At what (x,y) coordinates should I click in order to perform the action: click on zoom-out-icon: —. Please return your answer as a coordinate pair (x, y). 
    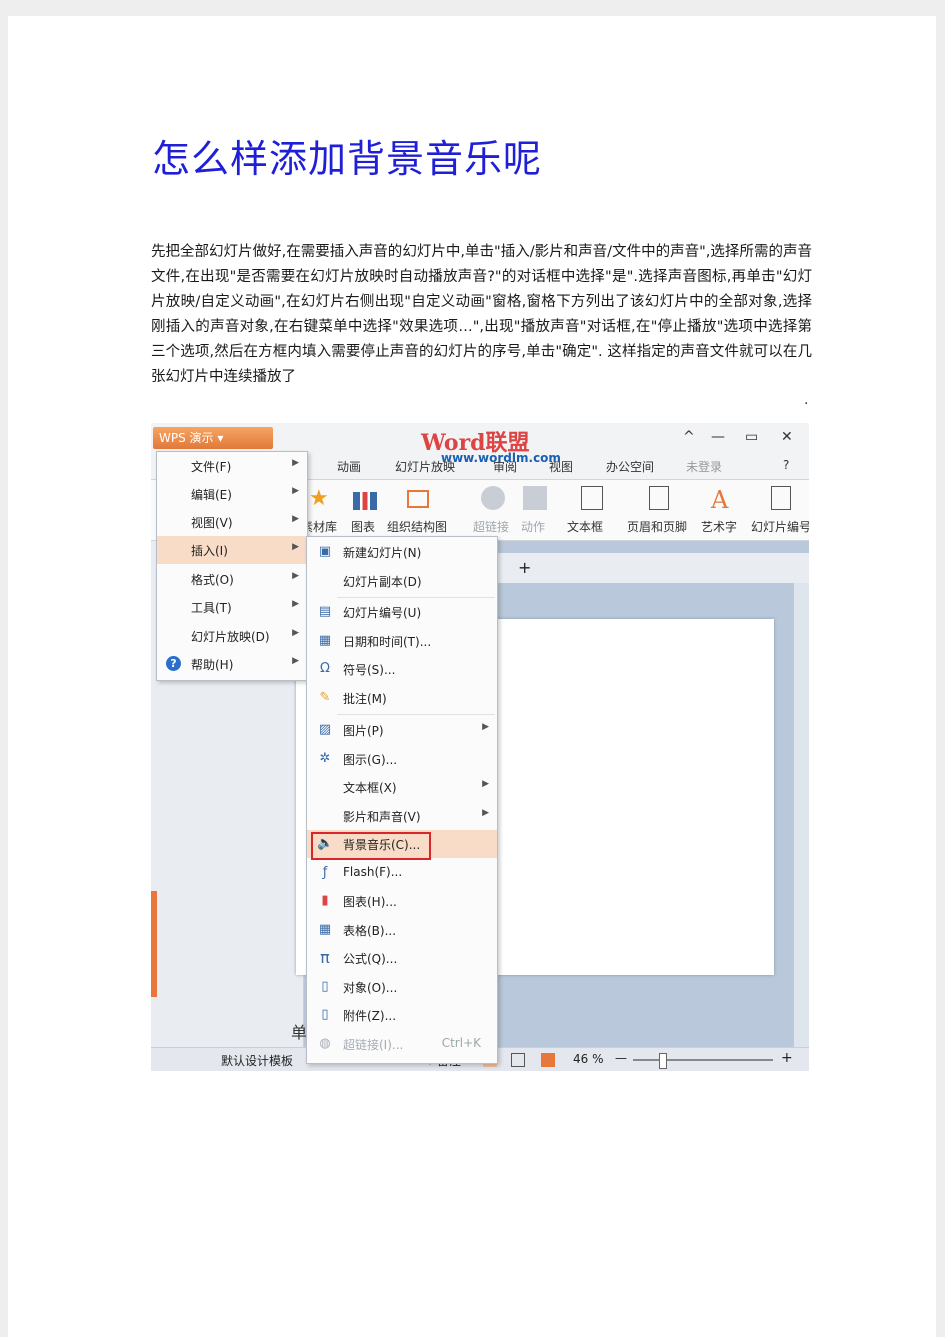
    Looking at the image, I should click on (621, 1058).